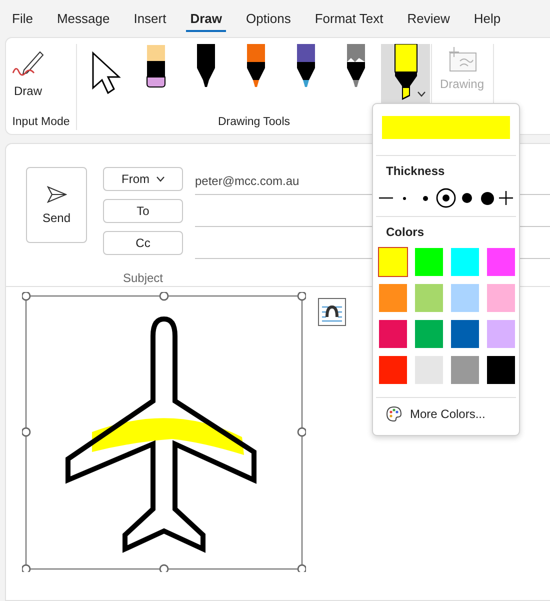 The width and height of the screenshot is (550, 601). What do you see at coordinates (332, 312) in the screenshot?
I see `layout-options-icon` at bounding box center [332, 312].